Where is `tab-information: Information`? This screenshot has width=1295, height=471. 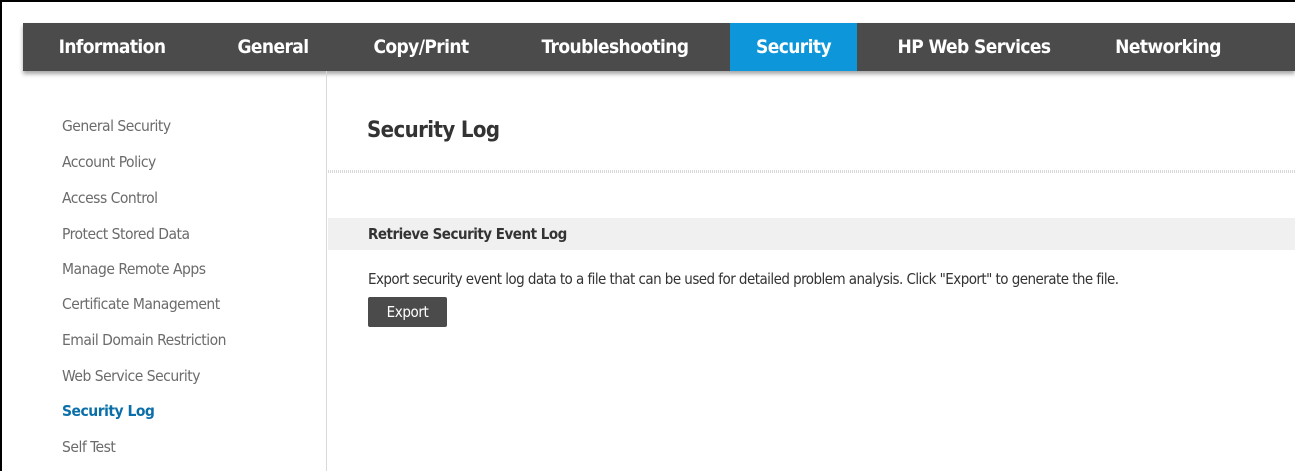 tab-information: Information is located at coordinates (112, 47).